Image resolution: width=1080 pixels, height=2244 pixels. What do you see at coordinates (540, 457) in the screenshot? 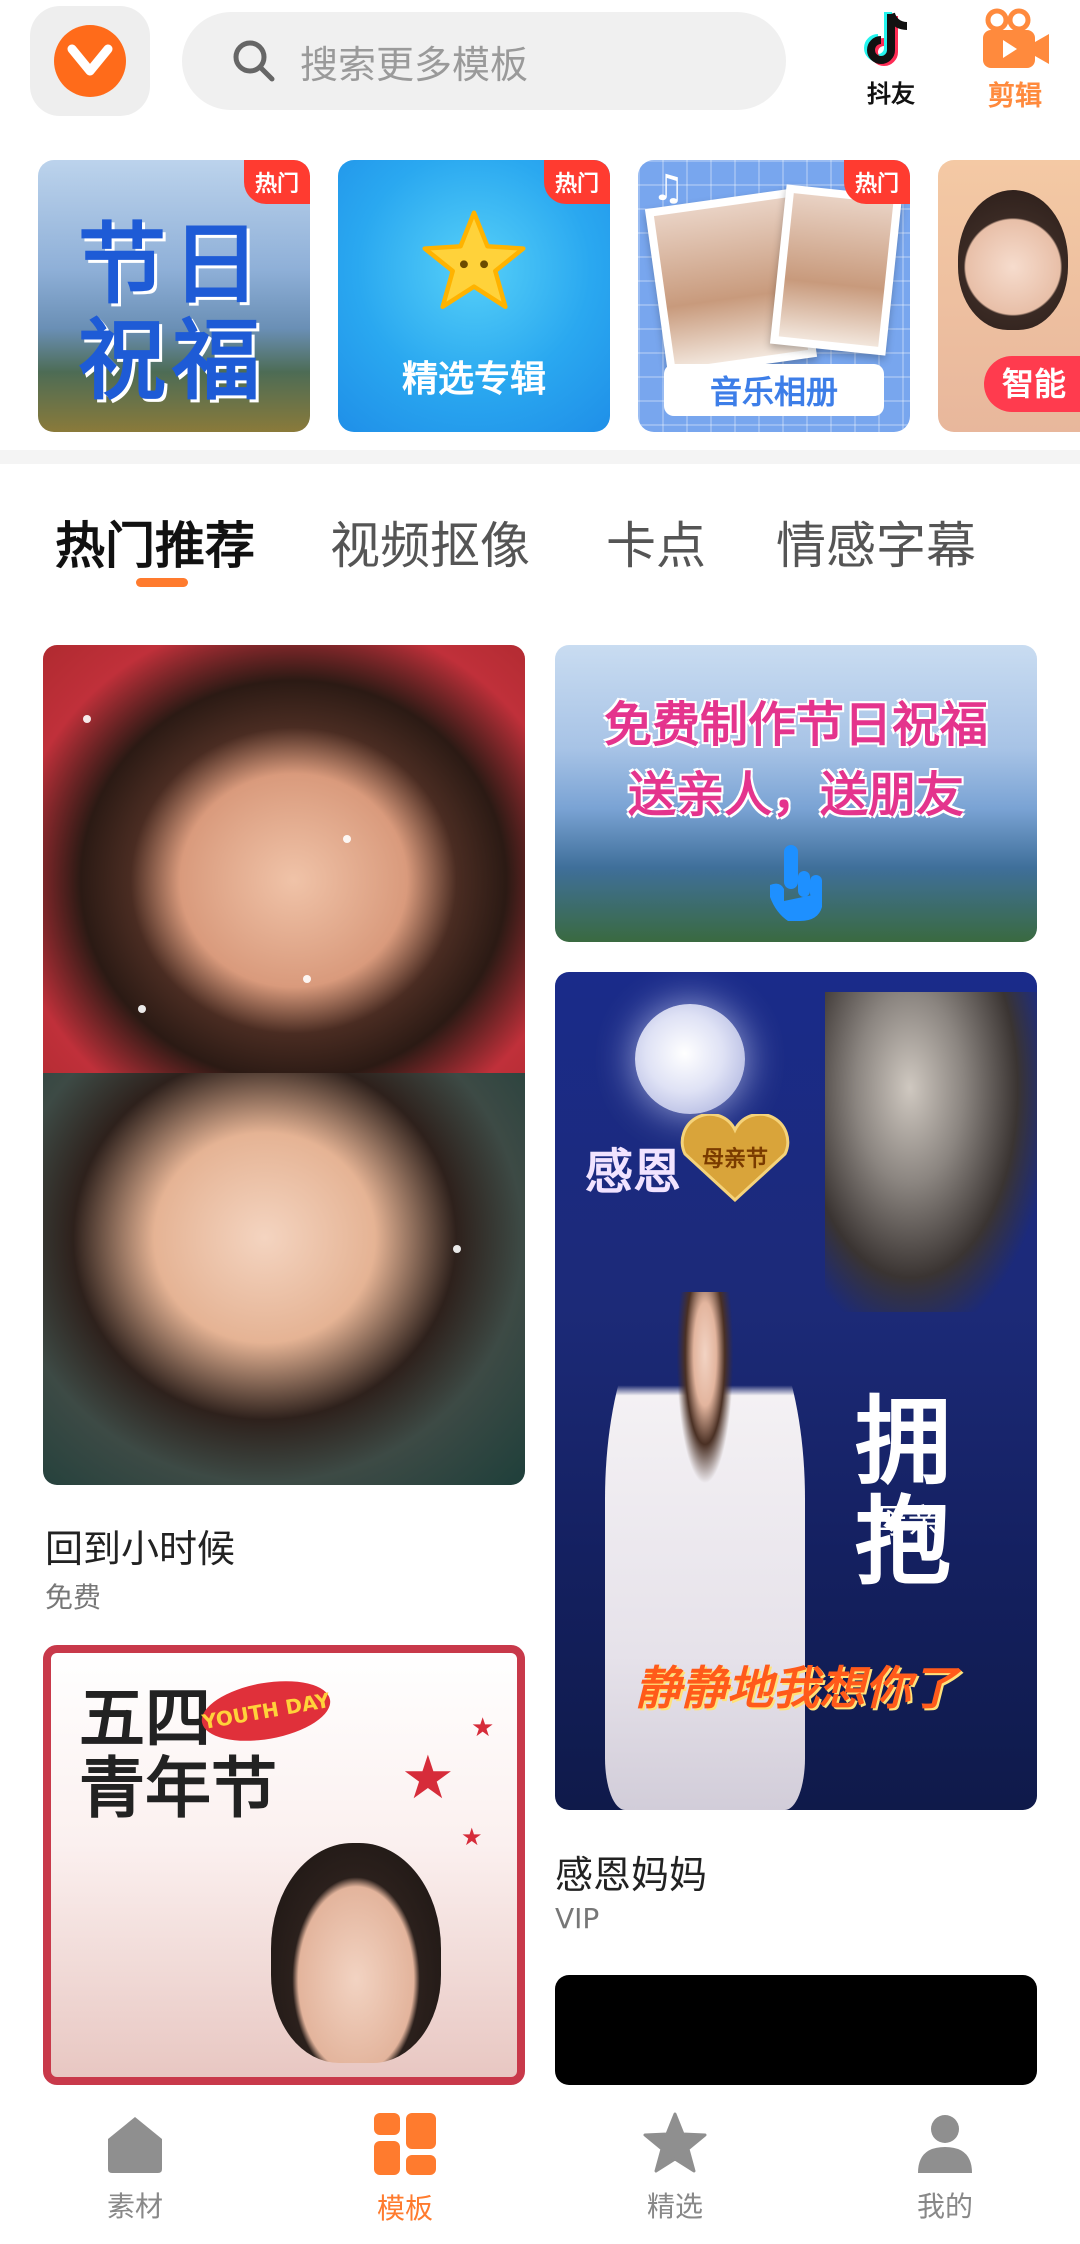
I see `section-divider` at bounding box center [540, 457].